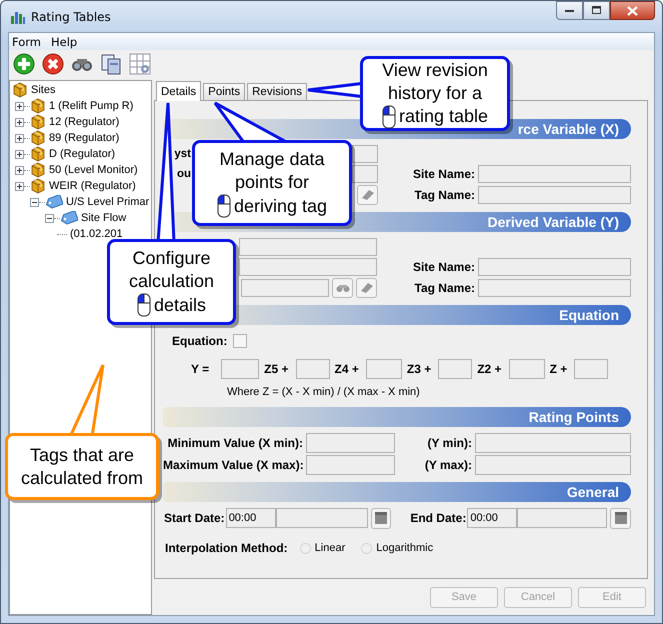  Describe the element at coordinates (107, 202) in the screenshot. I see `tree-item: U/S Level Primar` at that location.